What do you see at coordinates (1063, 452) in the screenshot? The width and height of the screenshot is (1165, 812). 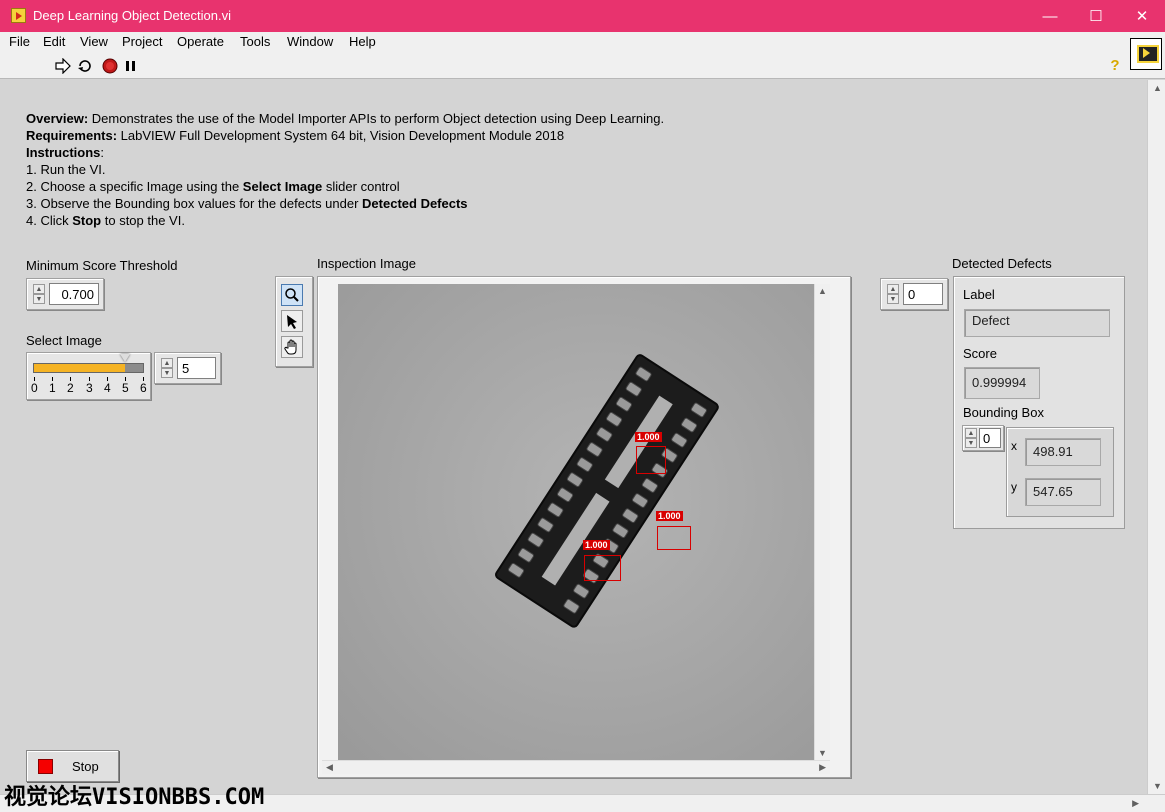 I see `bbox-x-value: 498.91` at bounding box center [1063, 452].